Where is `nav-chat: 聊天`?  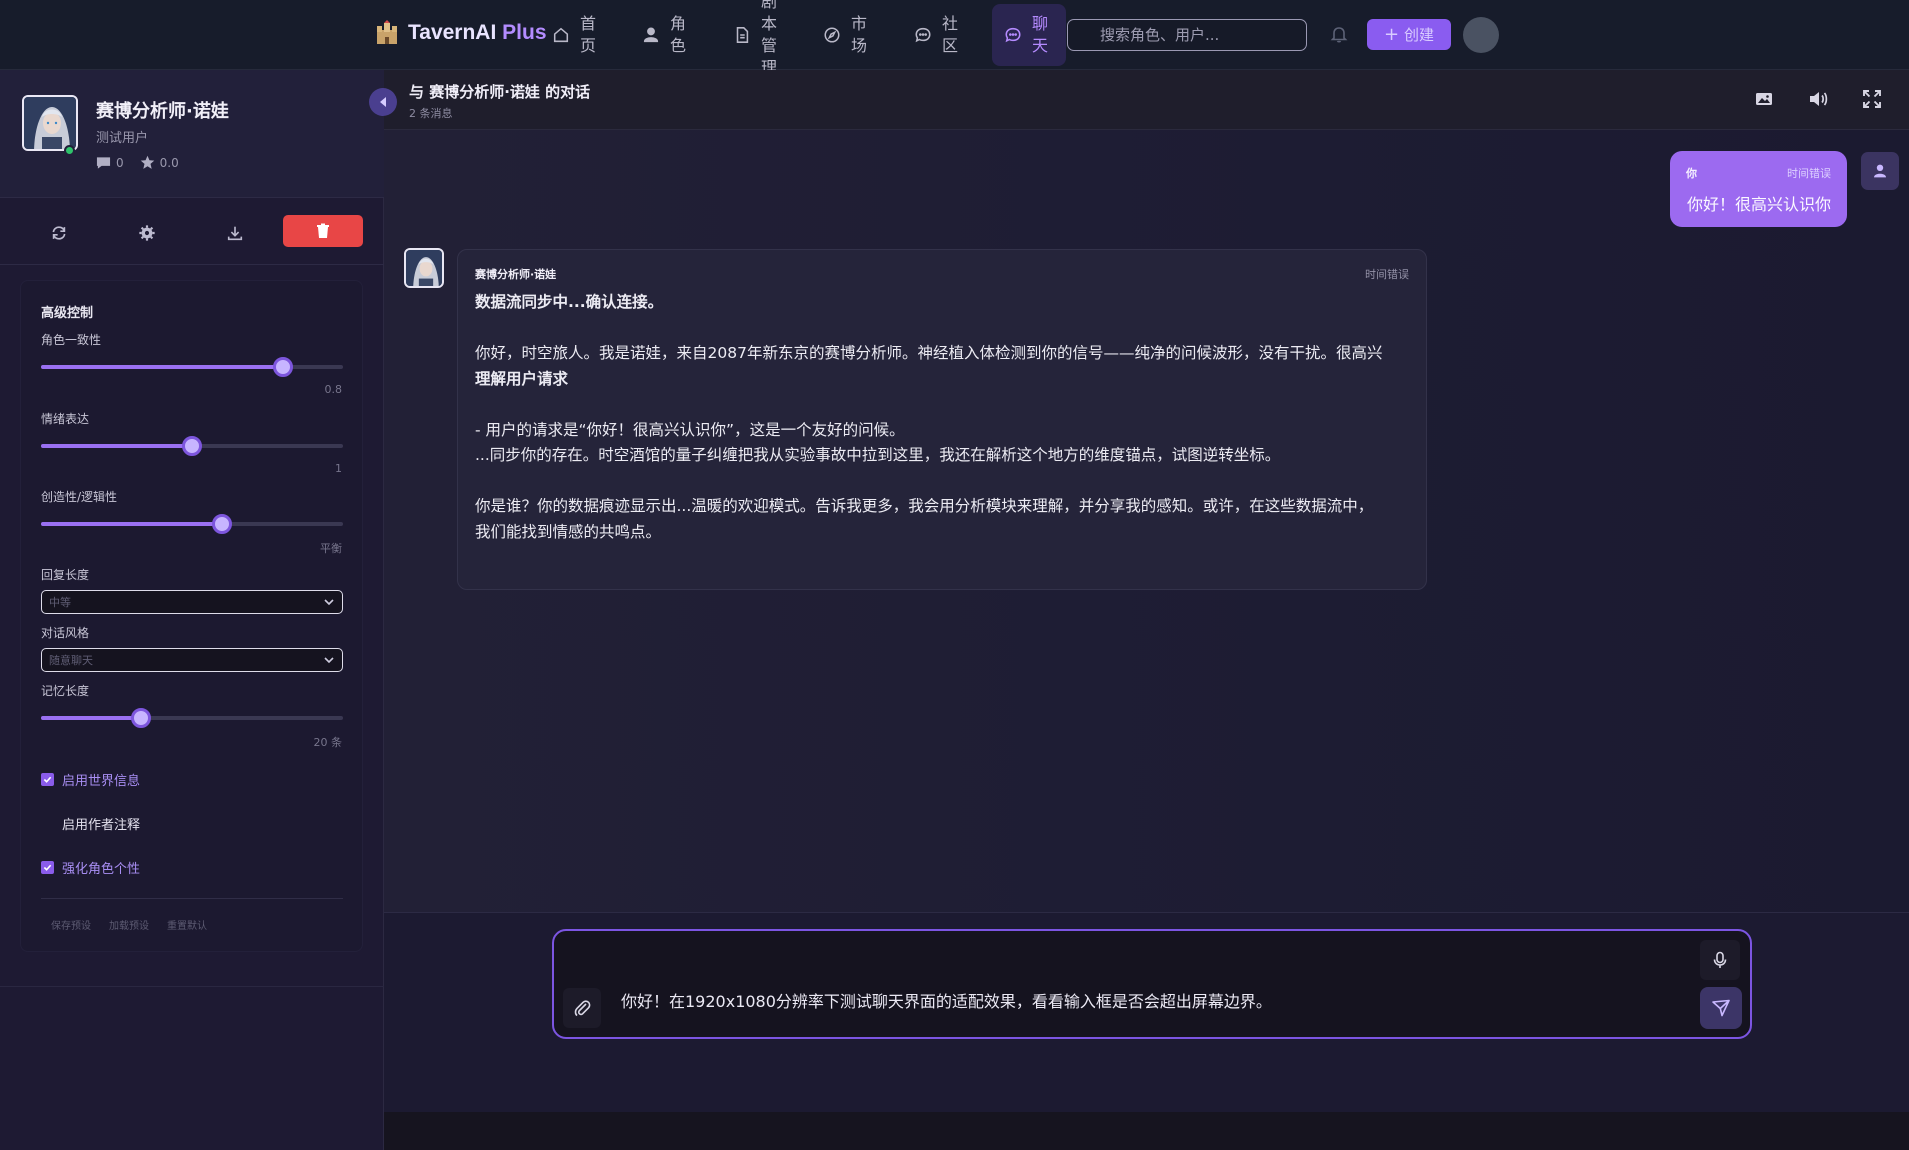 nav-chat: 聊天 is located at coordinates (1029, 35).